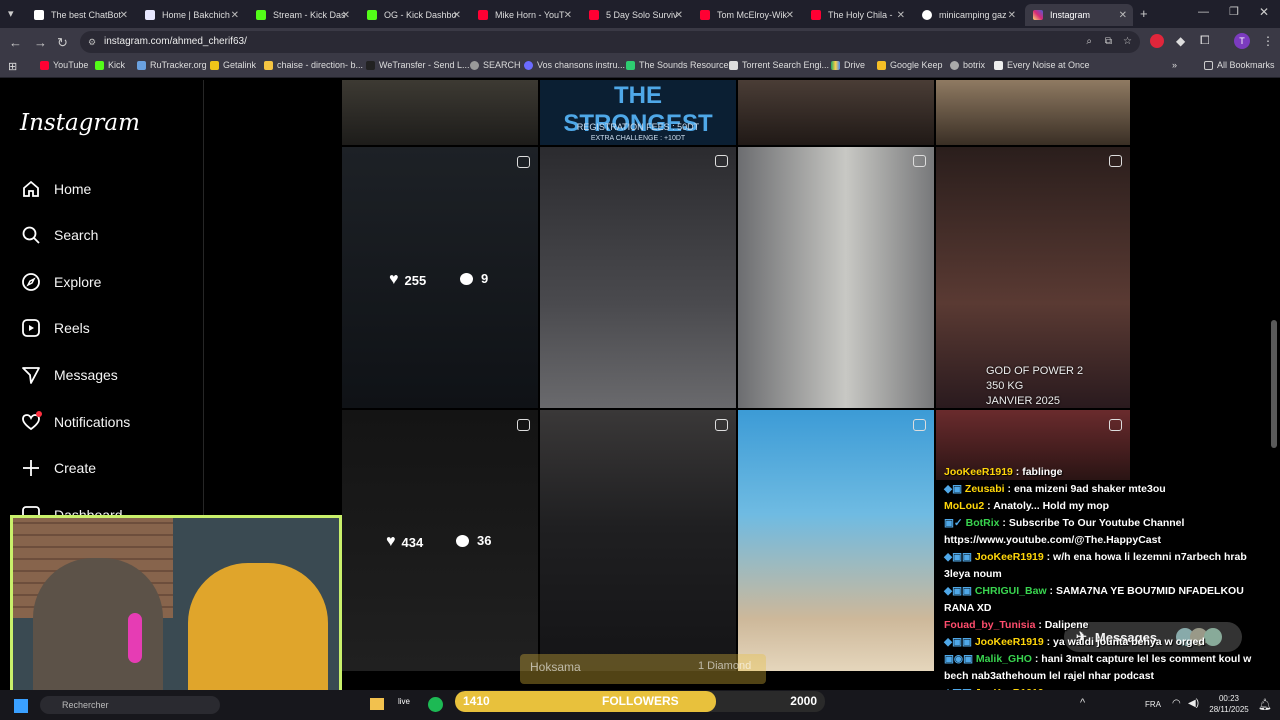 The height and width of the screenshot is (720, 1280). What do you see at coordinates (1193, 703) in the screenshot?
I see `volume-icon: ◀)` at bounding box center [1193, 703].